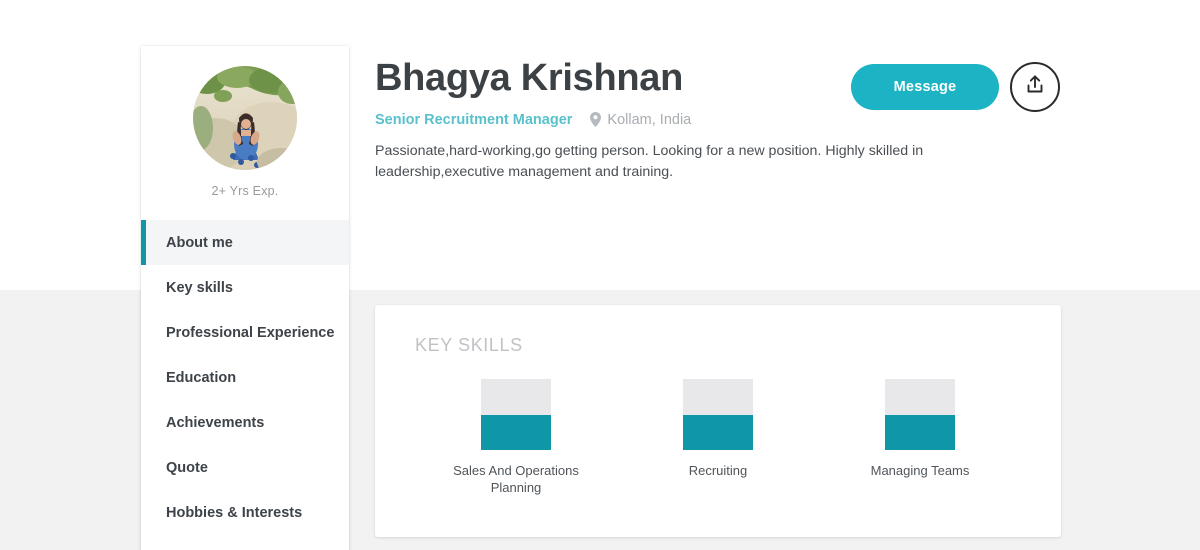 This screenshot has height=550, width=1200. What do you see at coordinates (234, 512) in the screenshot?
I see `sidebar-item-label: Hobbies & Interests` at bounding box center [234, 512].